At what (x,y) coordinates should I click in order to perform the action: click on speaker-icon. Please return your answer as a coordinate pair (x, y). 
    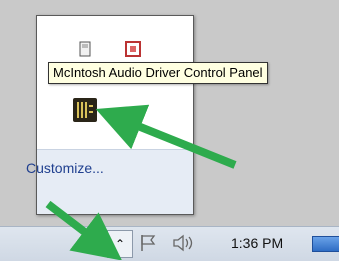
    Looking at the image, I should click on (185, 243).